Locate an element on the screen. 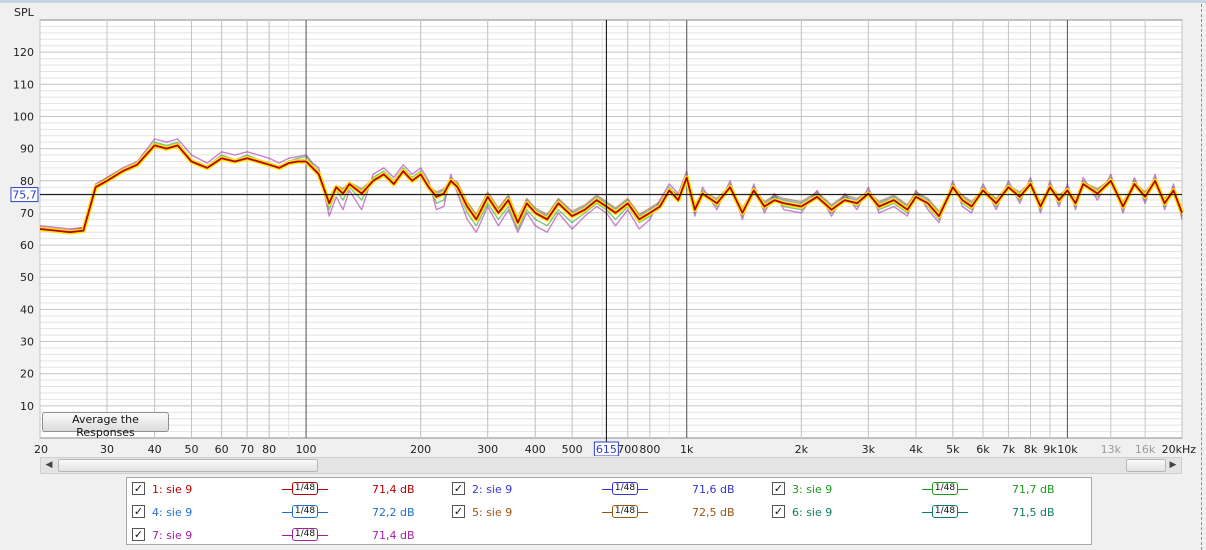 Image resolution: width=1206 pixels, height=550 pixels. x-tick-label: 13k is located at coordinates (1111, 449).